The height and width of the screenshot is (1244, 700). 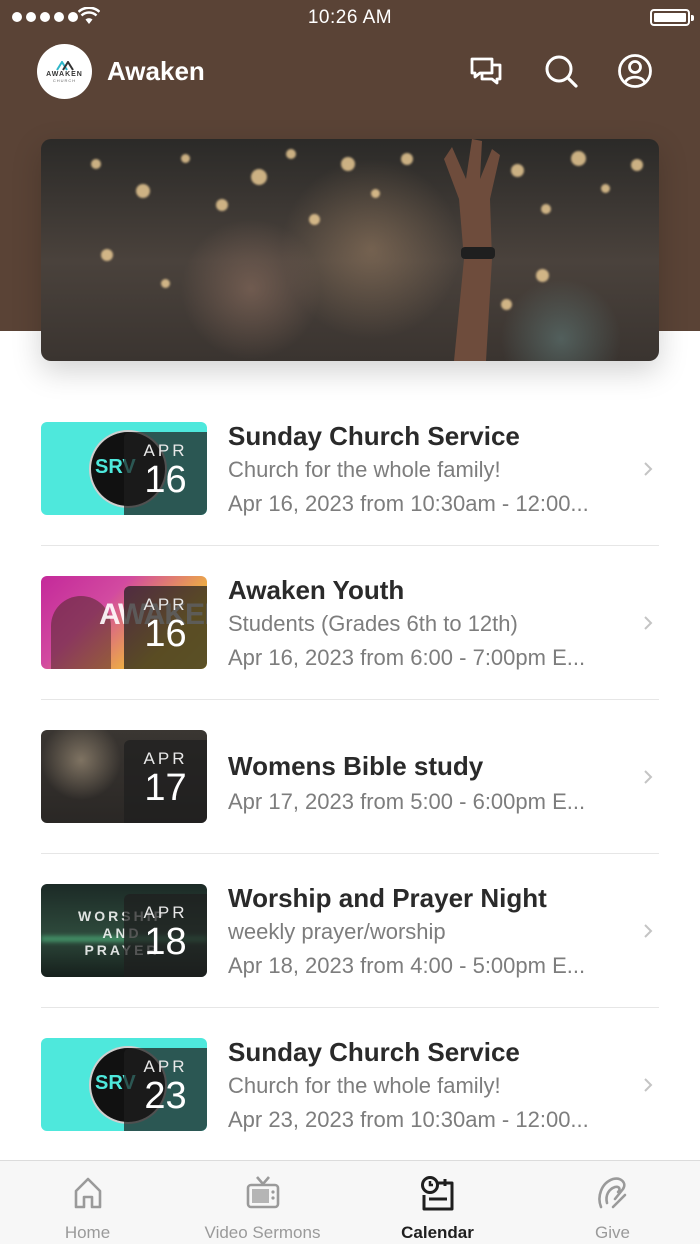 I want to click on logo-subtext: CHURCH, so click(x=64, y=80).